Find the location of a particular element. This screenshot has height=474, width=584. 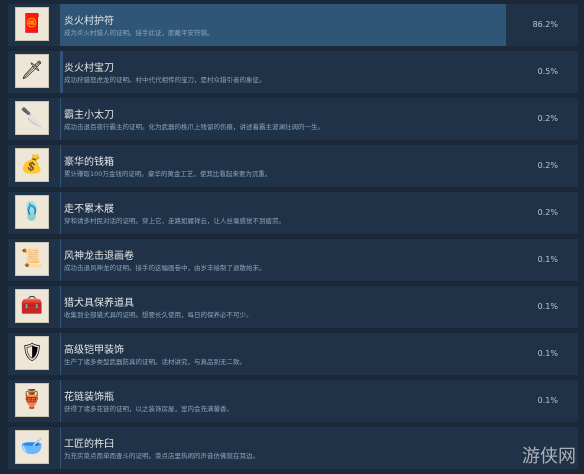

wooden-sandal-icon: 🩴 is located at coordinates (32, 212).